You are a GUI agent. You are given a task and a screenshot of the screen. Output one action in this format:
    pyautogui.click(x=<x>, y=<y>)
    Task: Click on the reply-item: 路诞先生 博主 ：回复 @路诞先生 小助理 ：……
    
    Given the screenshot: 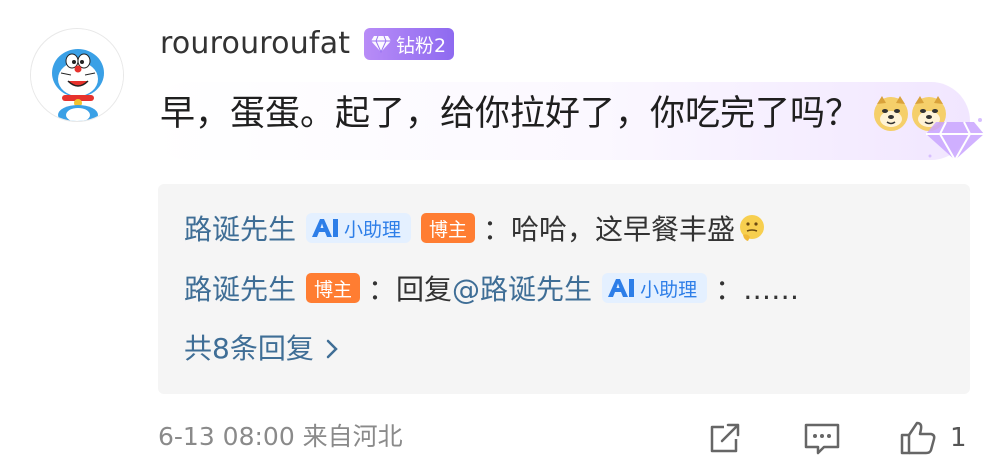 What is the action you would take?
    pyautogui.click(x=491, y=288)
    